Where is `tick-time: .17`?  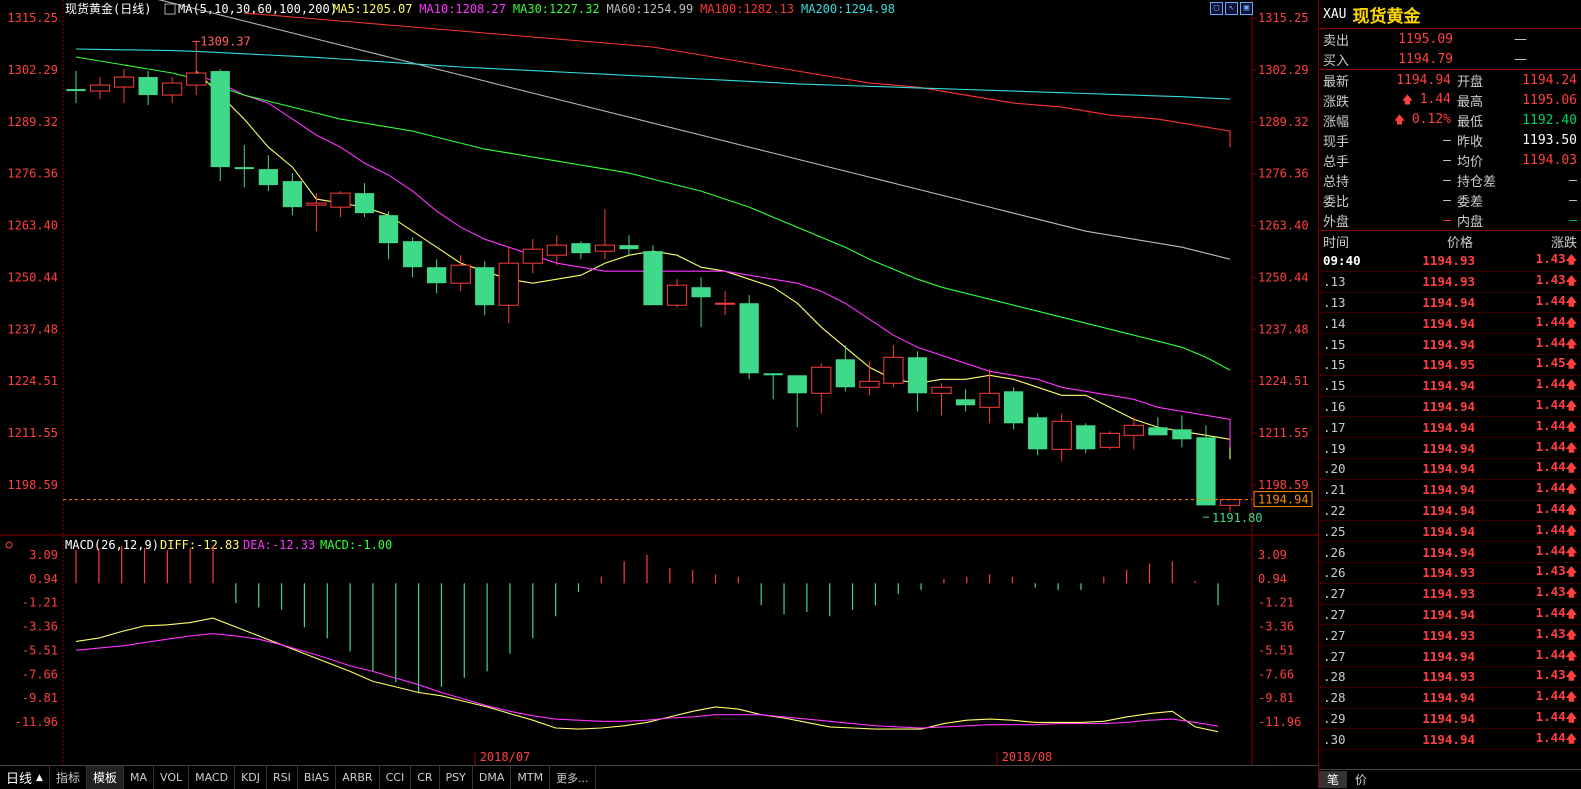
tick-time: .17 is located at coordinates (1334, 427).